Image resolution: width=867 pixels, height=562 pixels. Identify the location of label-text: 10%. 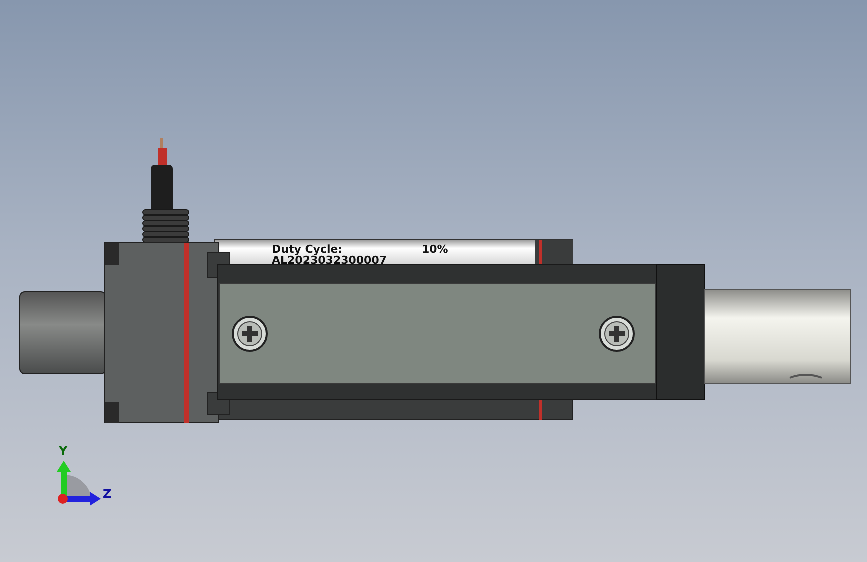
(435, 249).